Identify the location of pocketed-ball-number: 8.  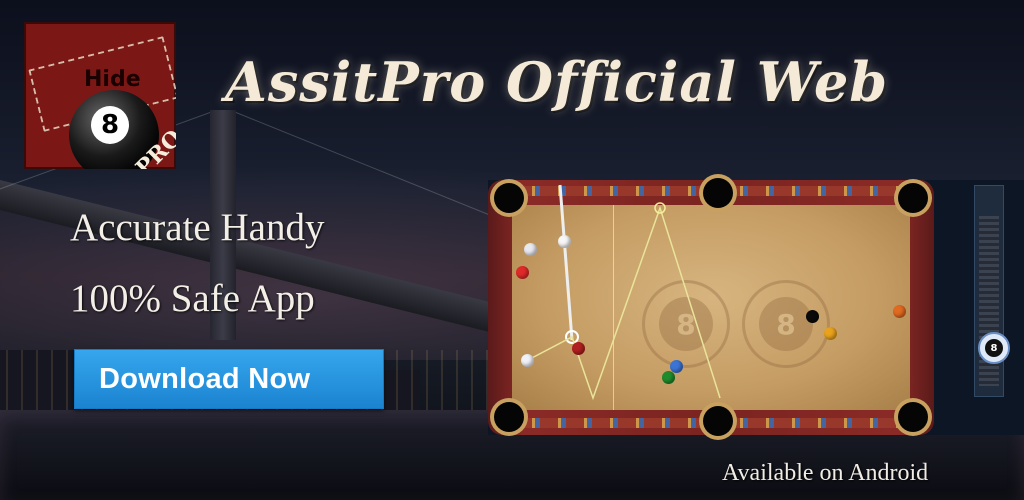
(994, 348).